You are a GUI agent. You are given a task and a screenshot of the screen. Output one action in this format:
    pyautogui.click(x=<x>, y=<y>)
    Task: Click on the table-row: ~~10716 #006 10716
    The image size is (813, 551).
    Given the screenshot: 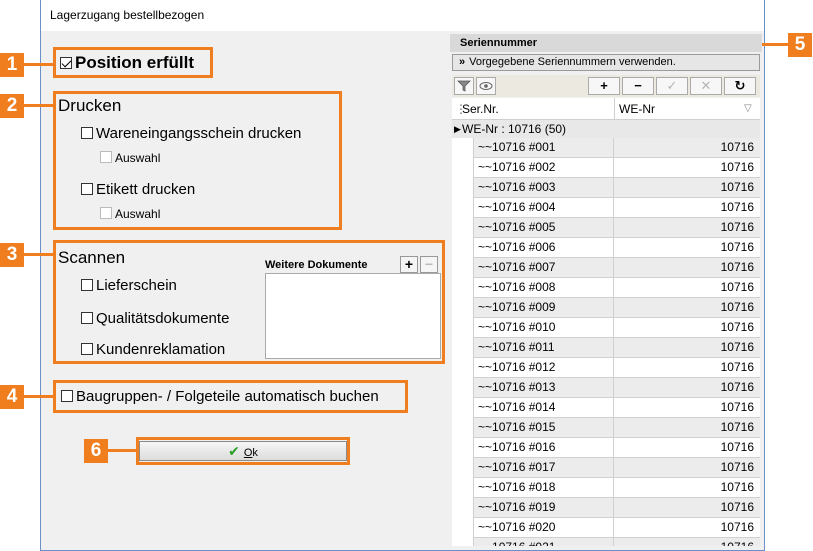 What is the action you would take?
    pyautogui.click(x=606, y=248)
    